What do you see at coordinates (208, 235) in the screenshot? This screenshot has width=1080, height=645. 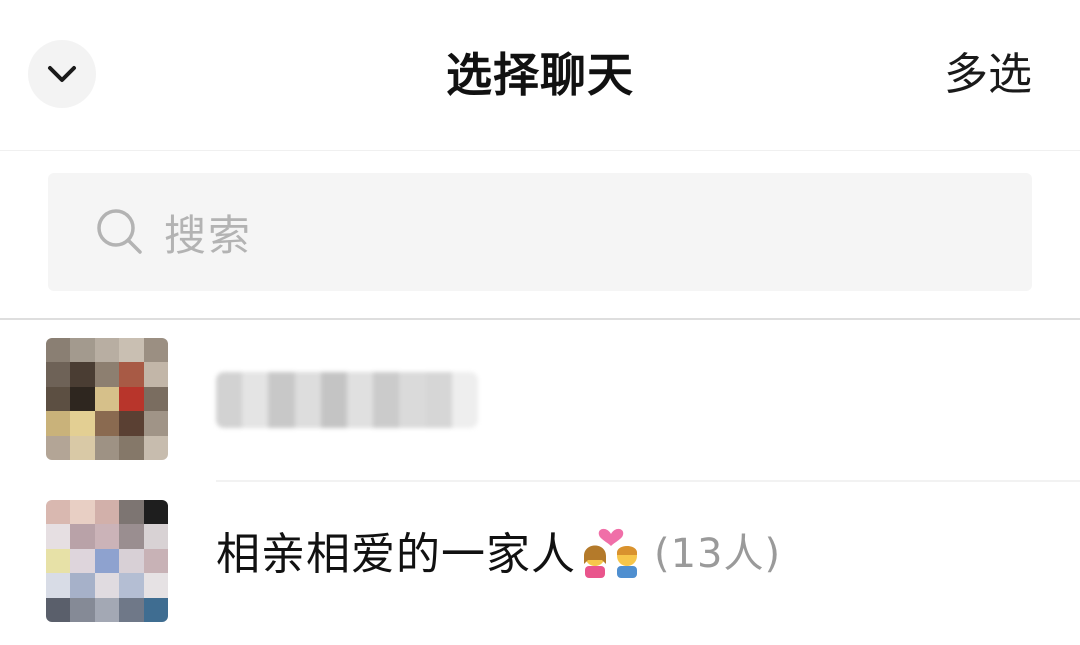 I see `search-placeholder: 搜索` at bounding box center [208, 235].